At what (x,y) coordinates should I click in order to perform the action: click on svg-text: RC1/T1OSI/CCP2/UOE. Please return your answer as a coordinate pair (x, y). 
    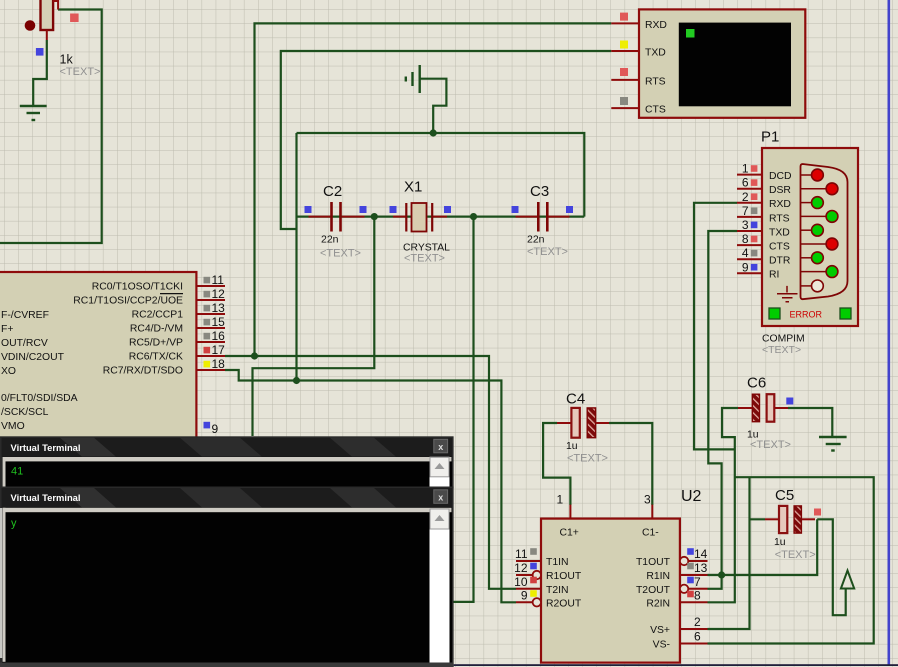
    Looking at the image, I should click on (128, 301).